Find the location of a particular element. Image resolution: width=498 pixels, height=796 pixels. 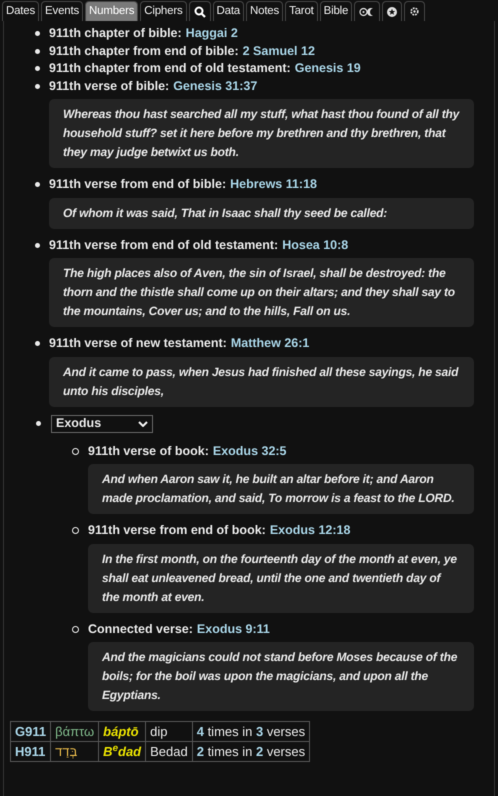

verse-quote: Whereas thou hast searched all my stuff, what hast thou found of all thy household stuff? set it here before my brethren and thy brethren, that they may judge betwixt us both. is located at coordinates (261, 133).